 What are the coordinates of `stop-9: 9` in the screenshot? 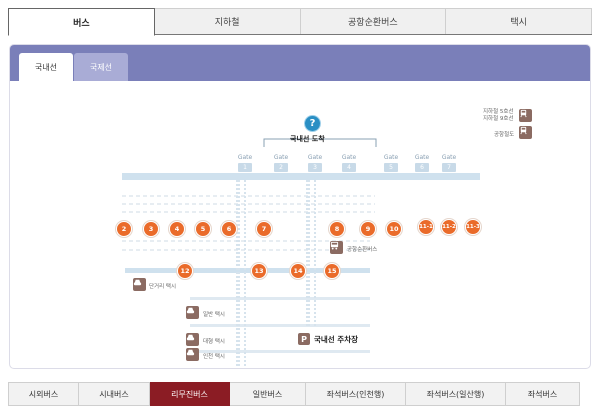 It's located at (368, 229).